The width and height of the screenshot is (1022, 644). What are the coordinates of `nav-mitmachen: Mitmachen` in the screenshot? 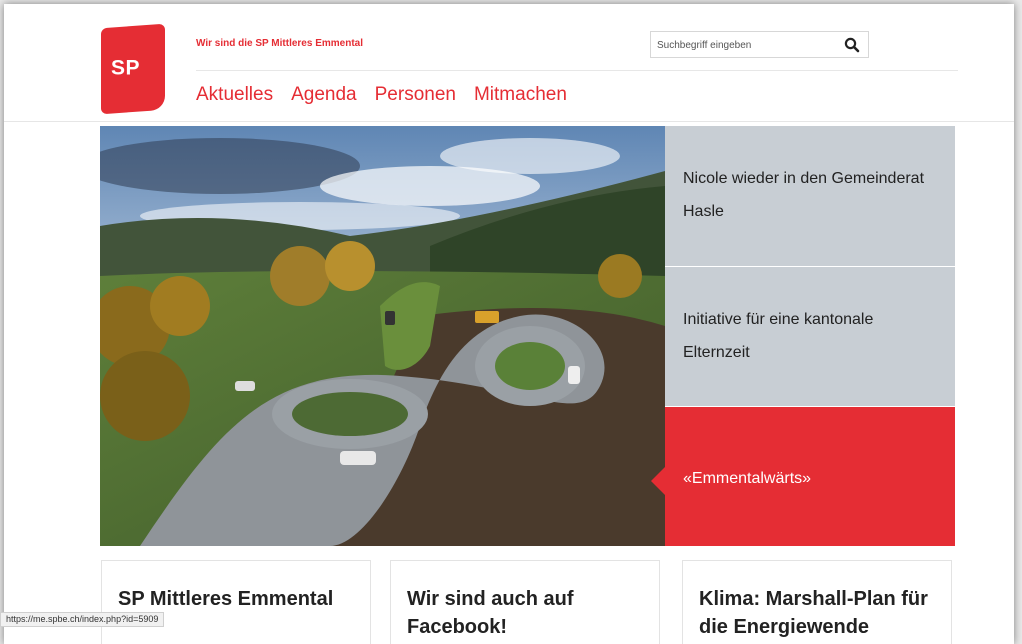 It's located at (520, 95).